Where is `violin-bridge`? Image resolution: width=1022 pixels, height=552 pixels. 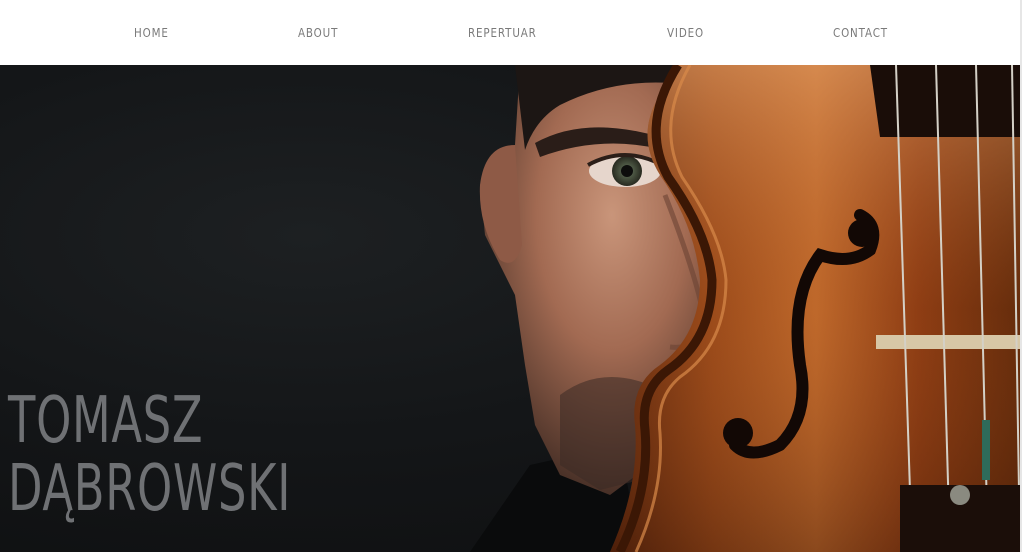 violin-bridge is located at coordinates (949, 342).